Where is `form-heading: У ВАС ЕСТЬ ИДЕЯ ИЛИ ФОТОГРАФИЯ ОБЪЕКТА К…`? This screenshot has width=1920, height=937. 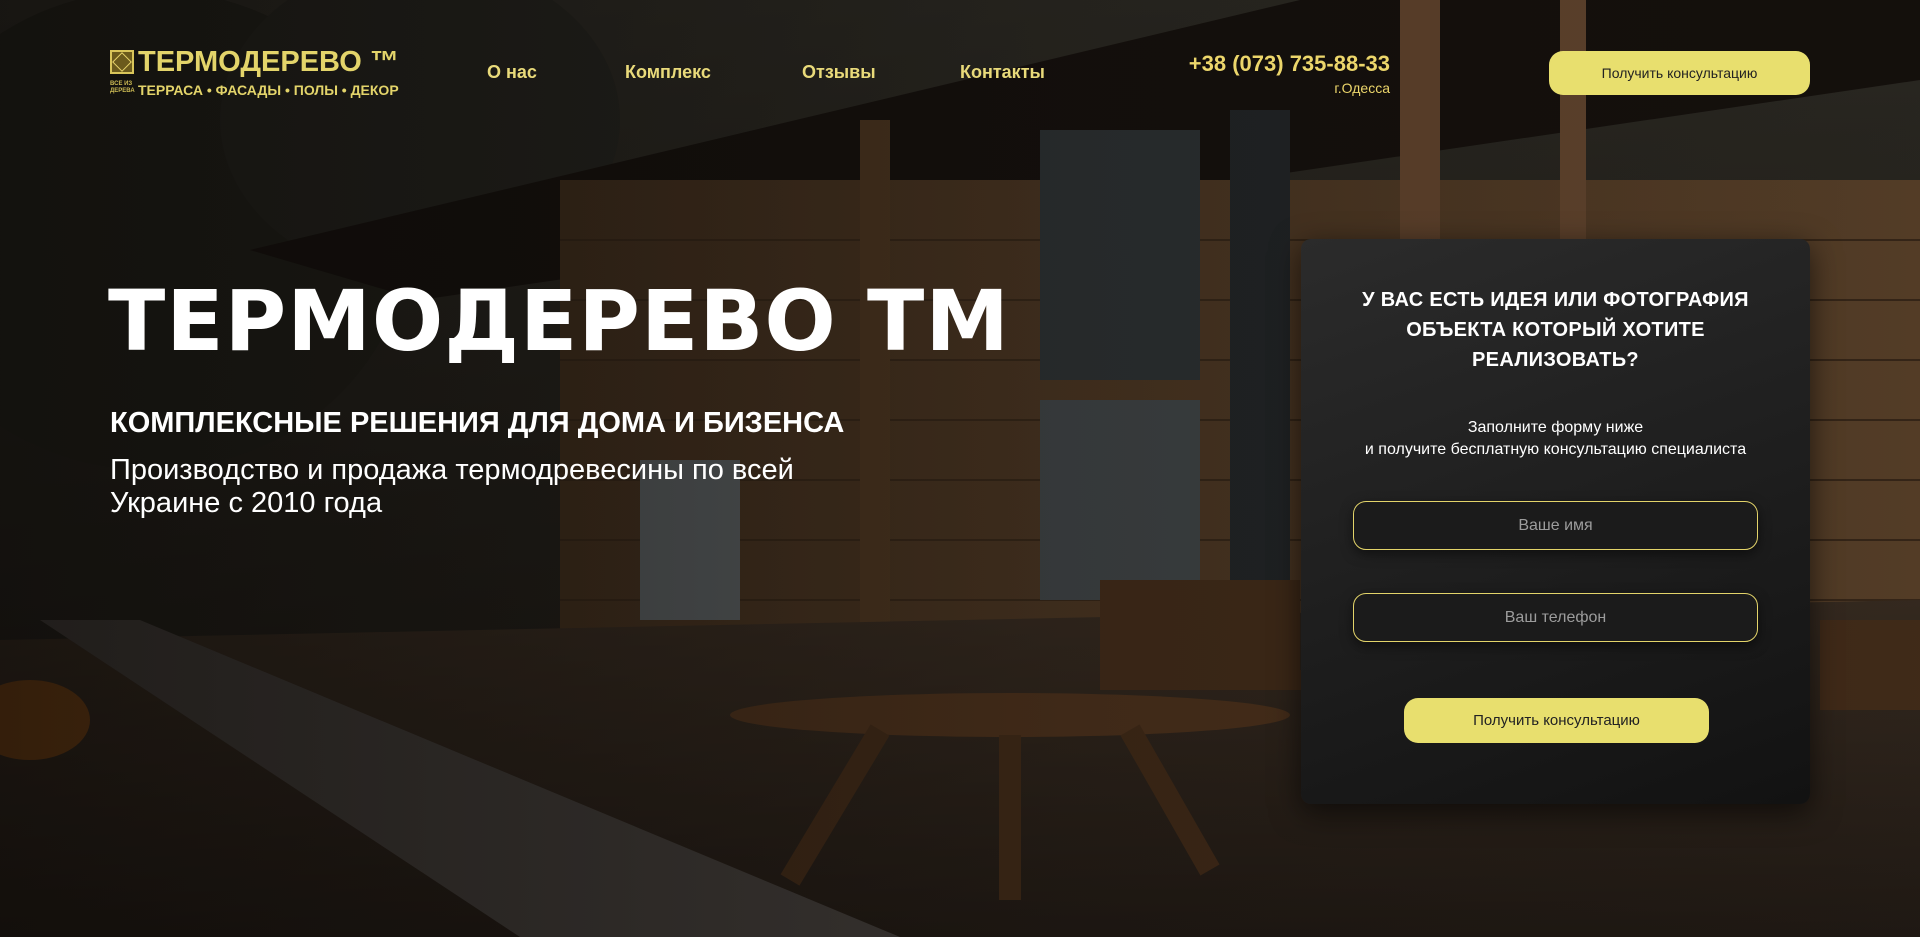
form-heading: У ВАС ЕСТЬ ИДЕЯ ИЛИ ФОТОГРАФИЯ ОБЪЕКТА К… is located at coordinates (1555, 330).